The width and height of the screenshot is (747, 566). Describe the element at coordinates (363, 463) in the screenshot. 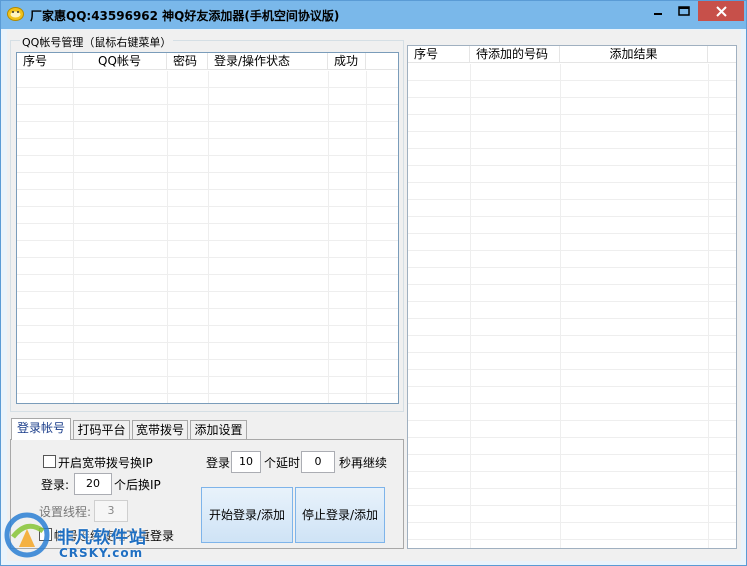

I see `continue-label: 秒再继续` at that location.